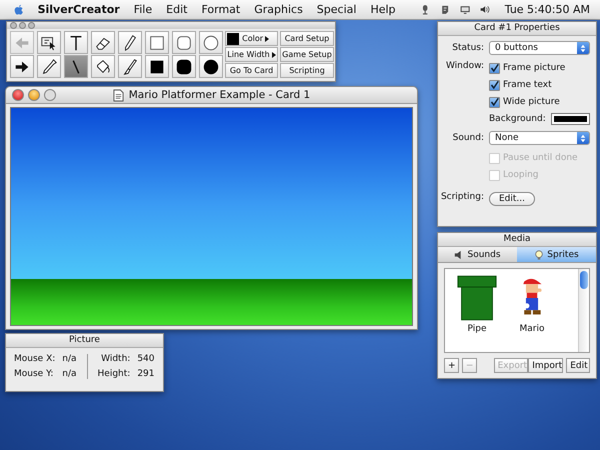  What do you see at coordinates (34, 374) in the screenshot?
I see `field-label: Mouse Y:` at bounding box center [34, 374].